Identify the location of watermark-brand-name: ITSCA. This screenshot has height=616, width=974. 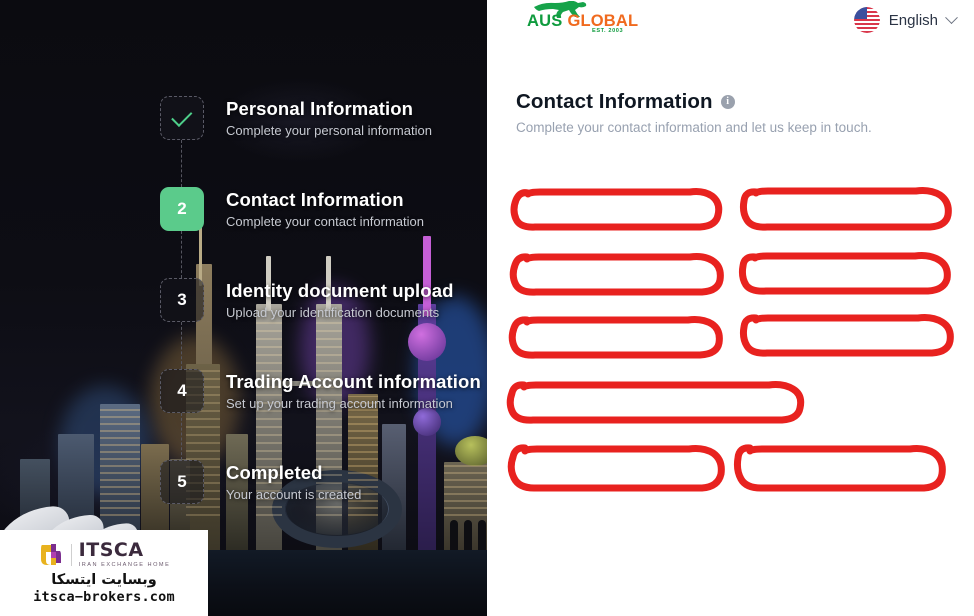
(111, 550).